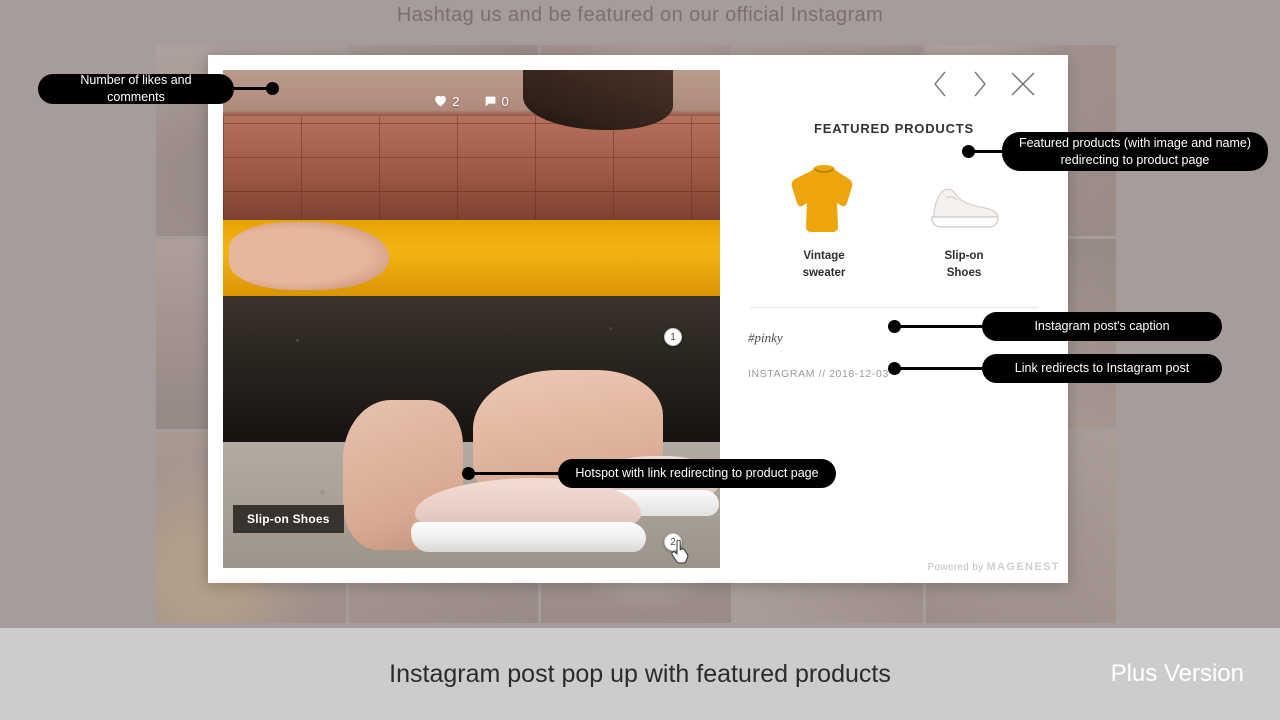  I want to click on prev-post-button, so click(940, 84).